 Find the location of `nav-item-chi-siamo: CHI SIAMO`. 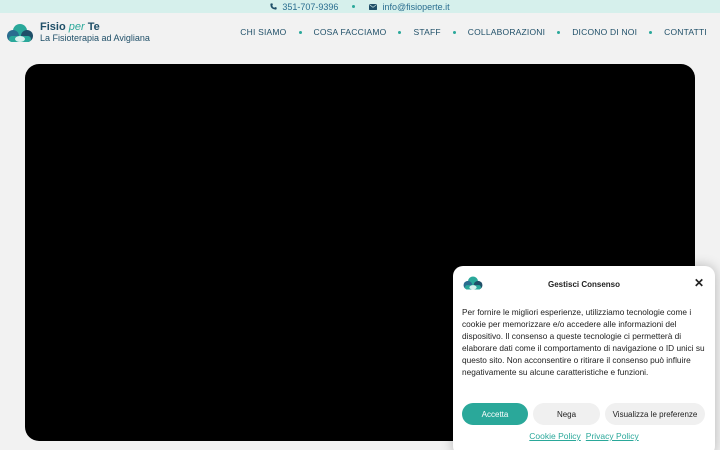

nav-item-chi-siamo: CHI SIAMO is located at coordinates (263, 32).